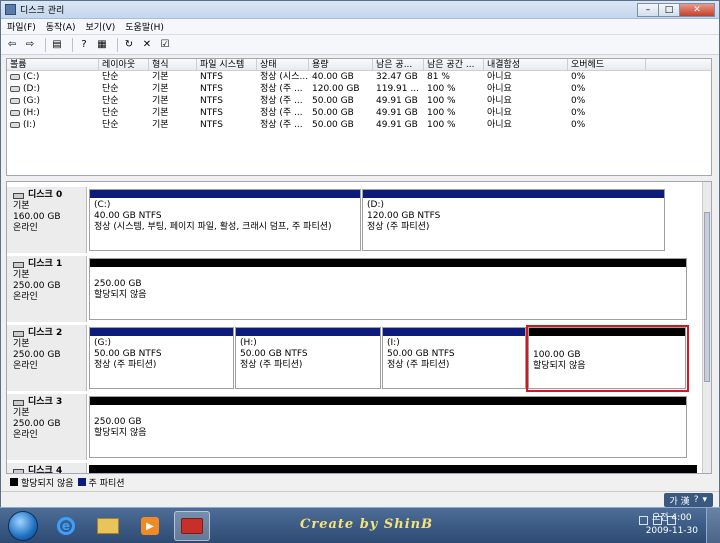 Image resolution: width=720 pixels, height=543 pixels. What do you see at coordinates (30, 45) in the screenshot?
I see `forward-arrow-icon: ⇨` at bounding box center [30, 45].